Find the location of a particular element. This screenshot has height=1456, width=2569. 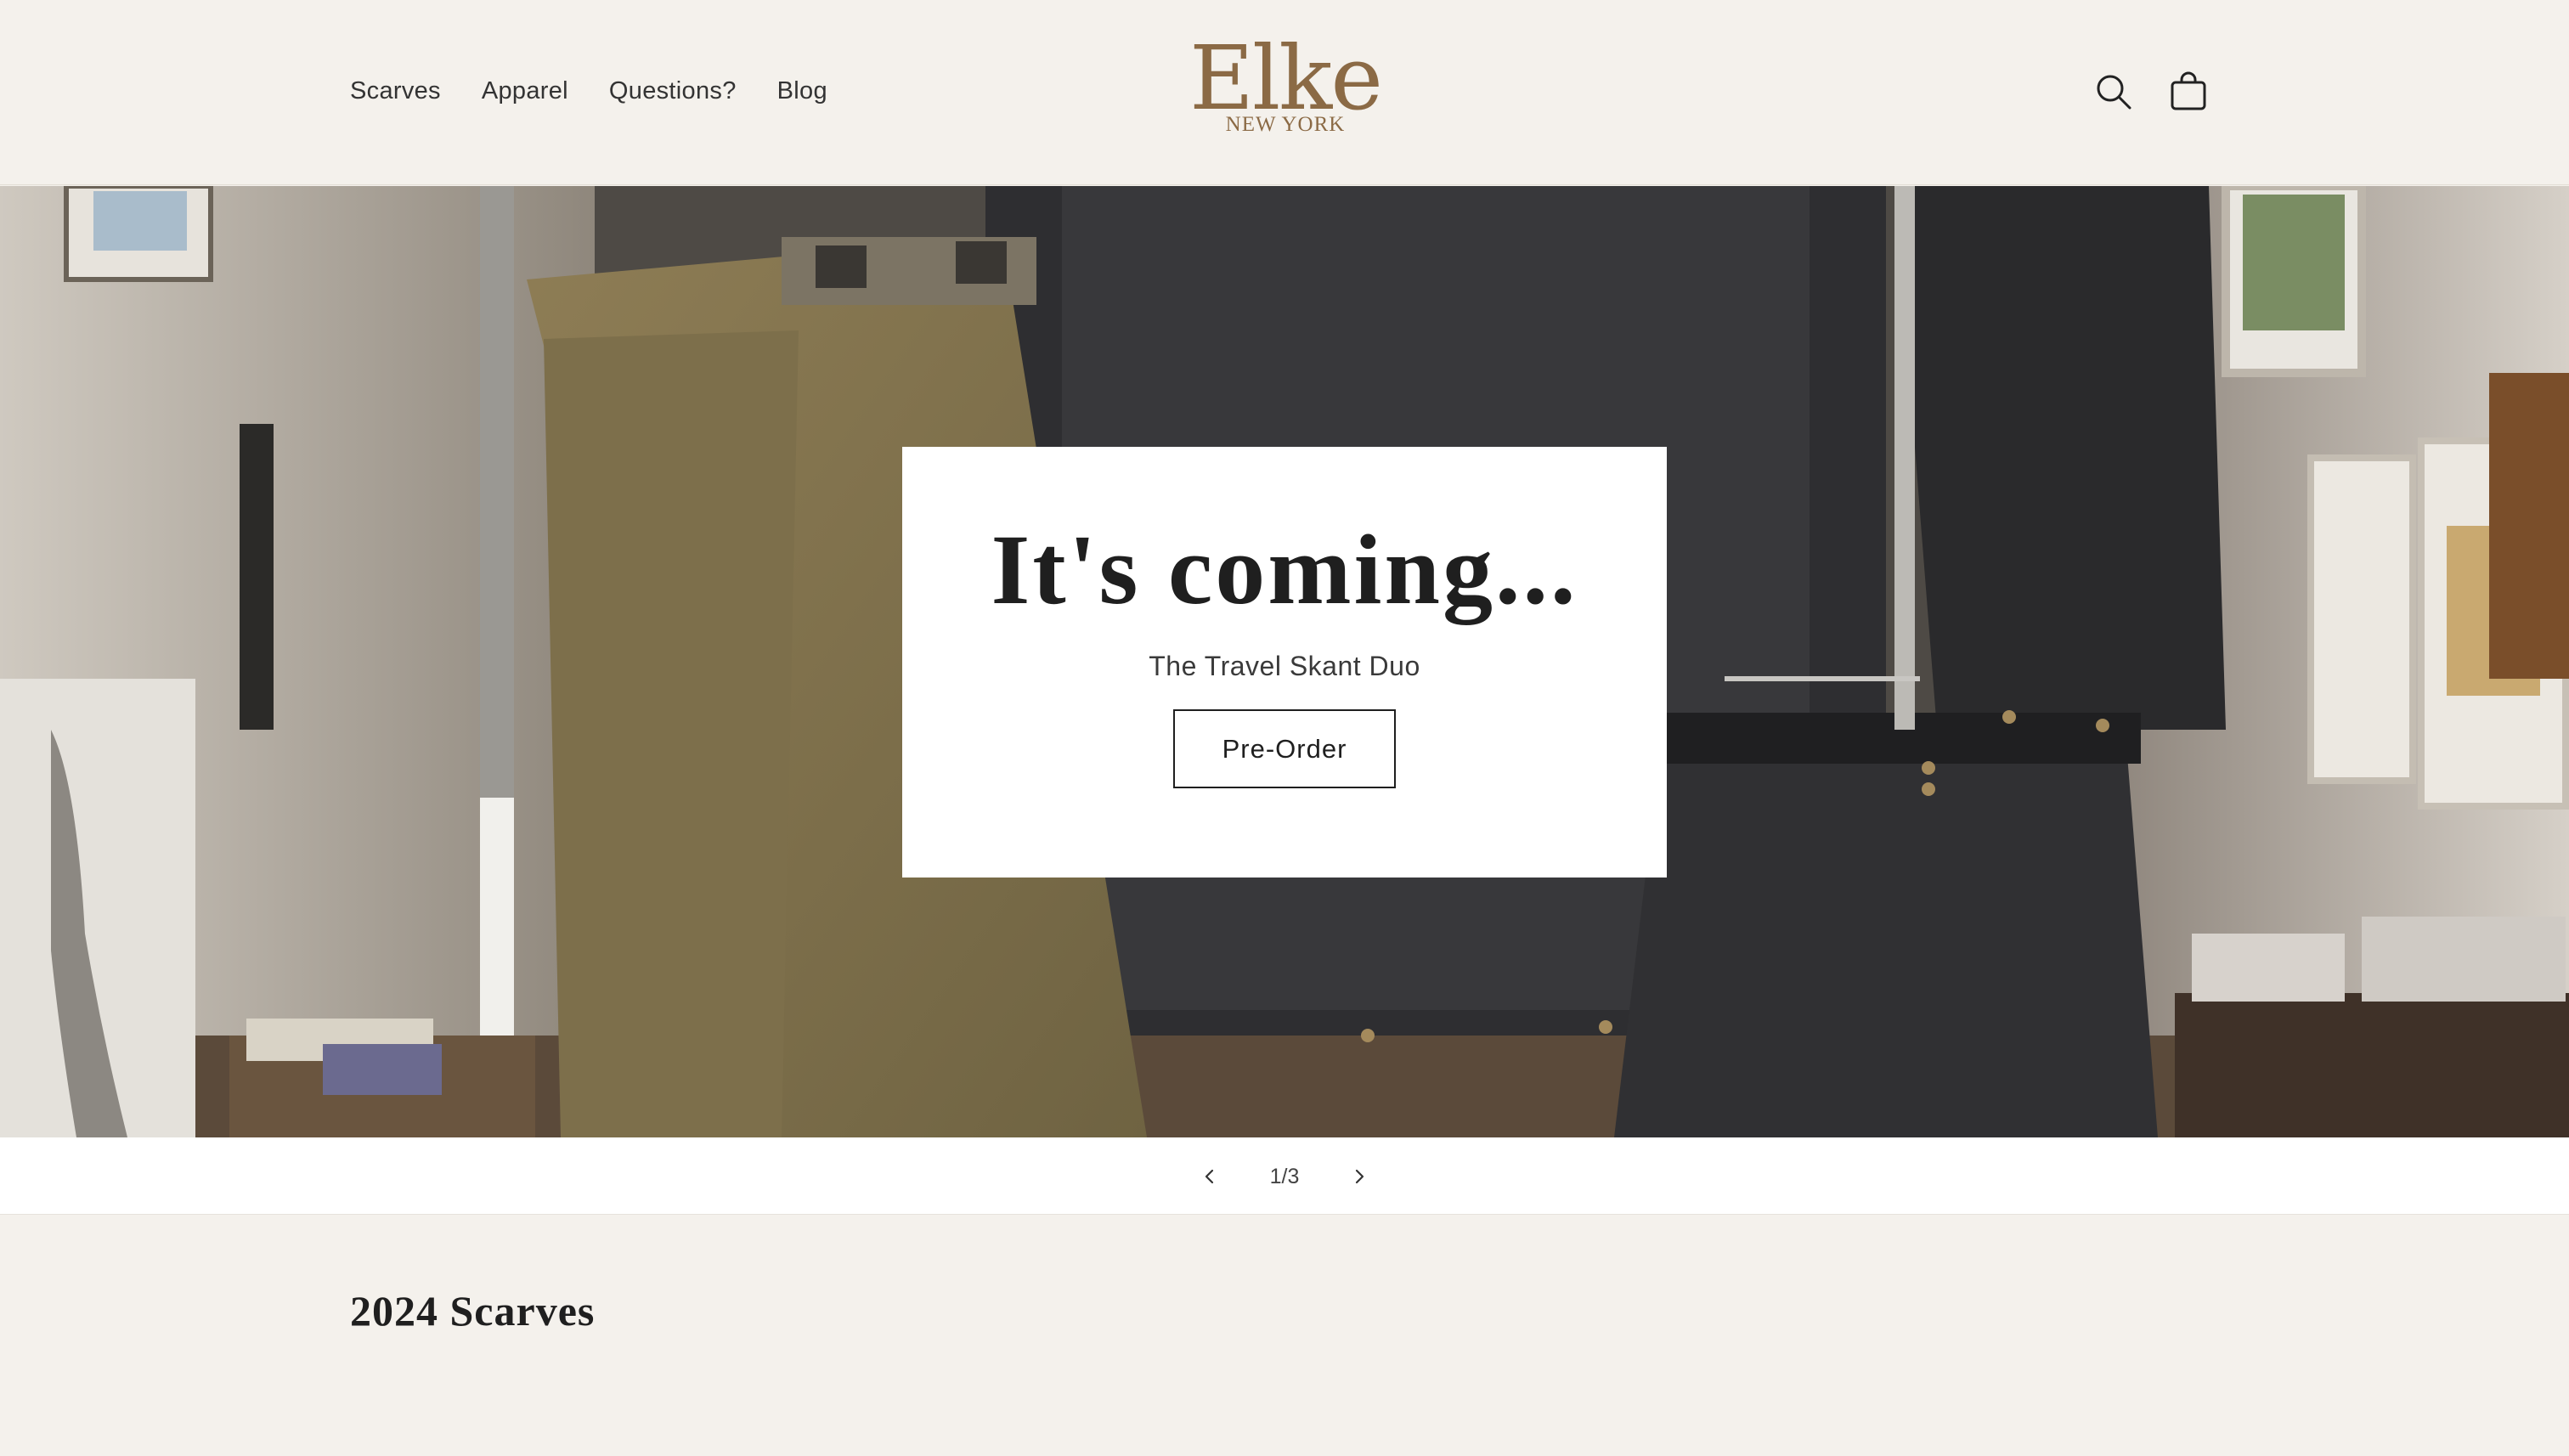

search-button is located at coordinates (2113, 92).